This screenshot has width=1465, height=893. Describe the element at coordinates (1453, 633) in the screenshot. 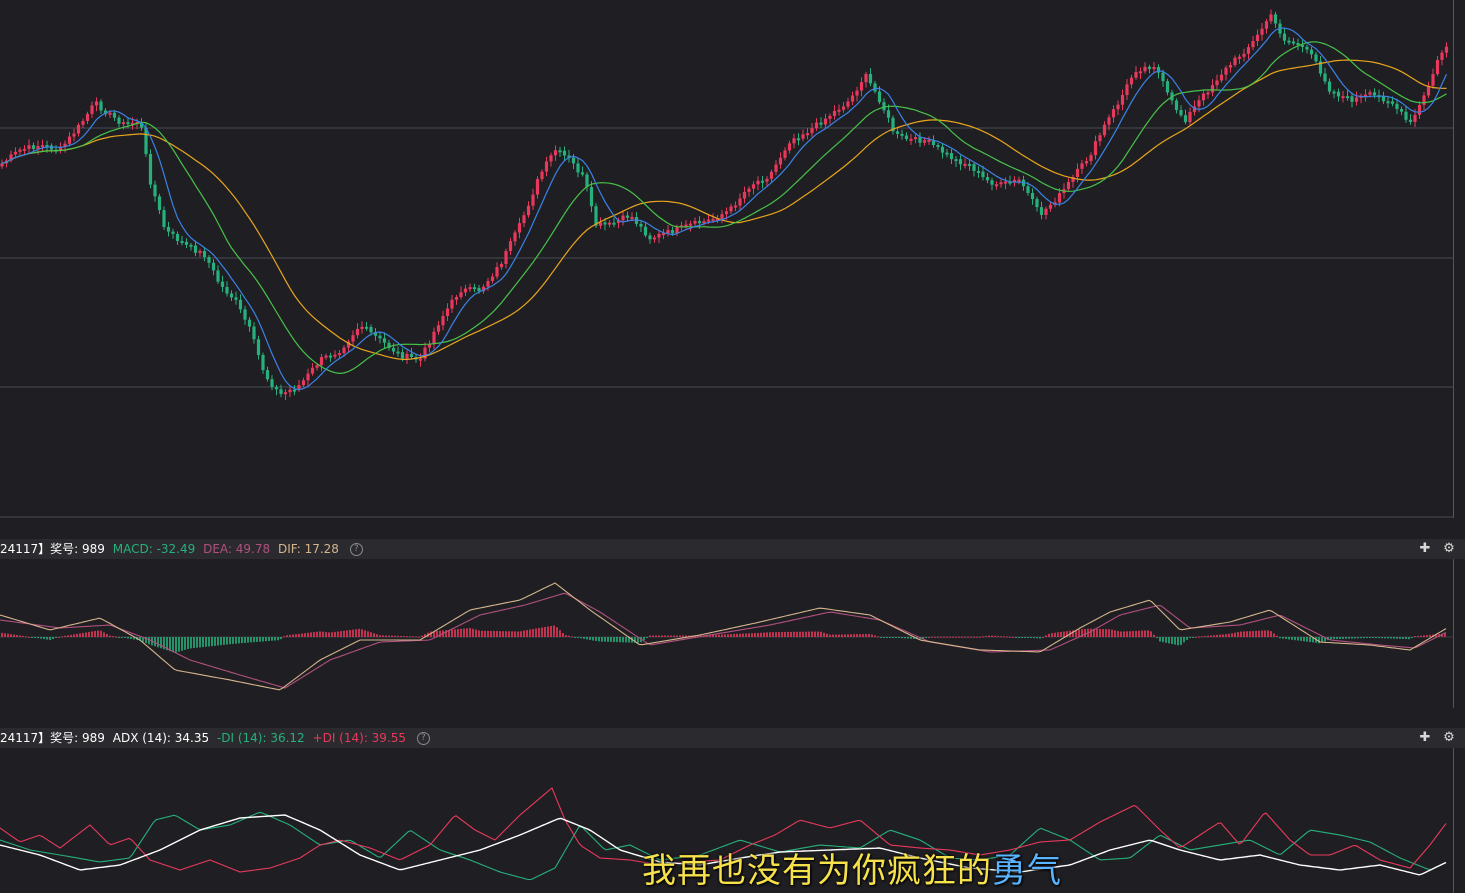

I see `macd-axis-divider` at that location.